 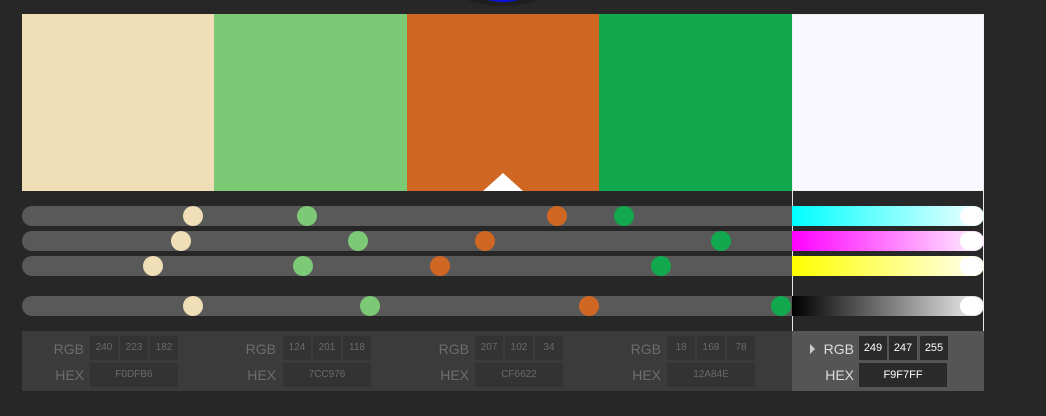 What do you see at coordinates (118, 361) in the screenshot?
I see `color-info-1: RGB 240 223 182 HEX F0DFB6` at bounding box center [118, 361].